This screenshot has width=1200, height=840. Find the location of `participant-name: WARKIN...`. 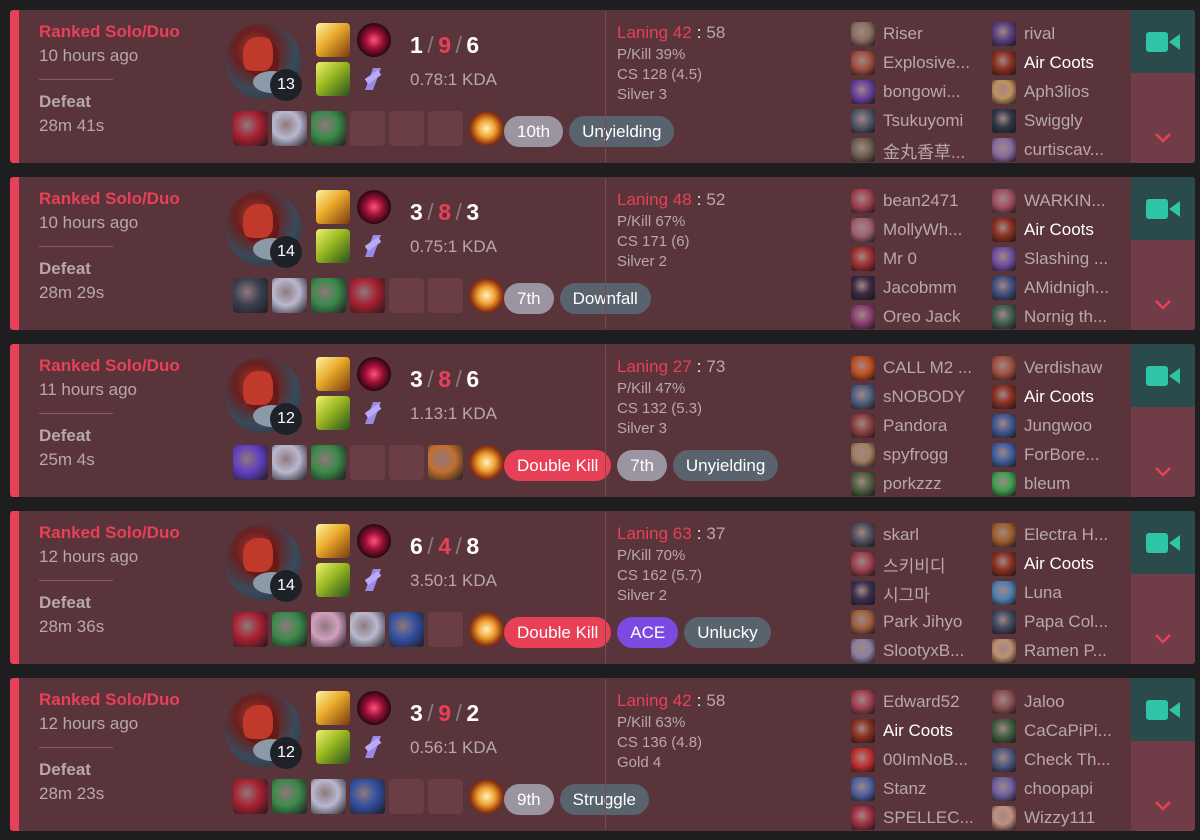

participant-name: WARKIN... is located at coordinates (1065, 201).